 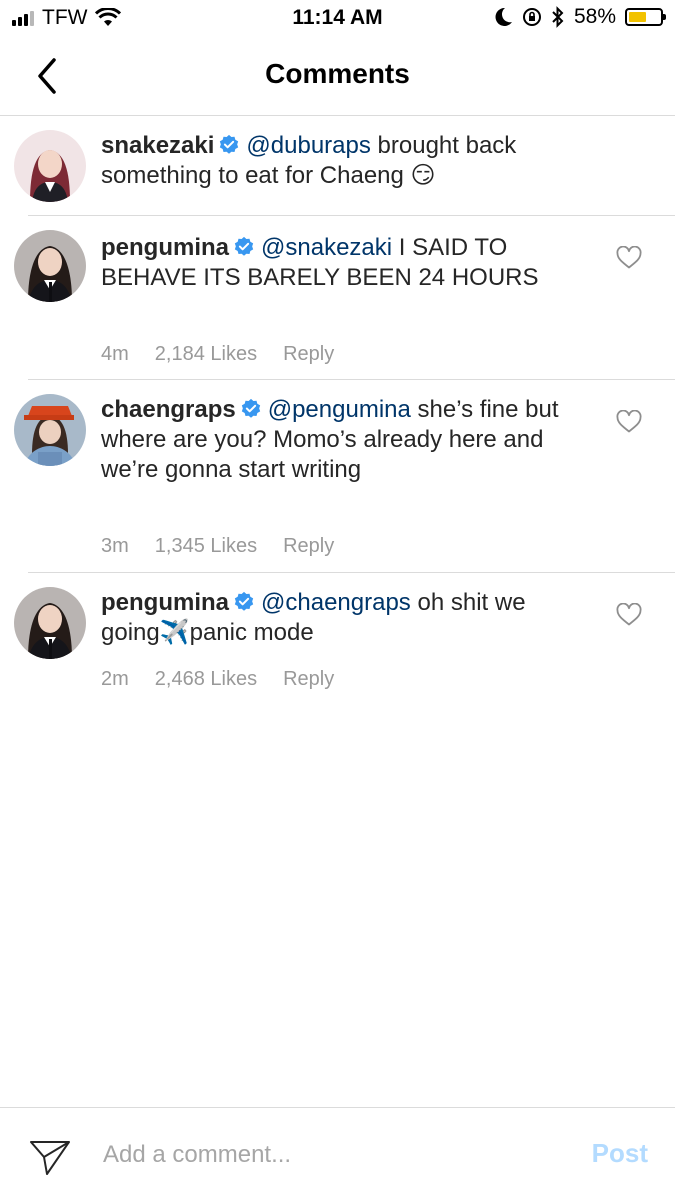 What do you see at coordinates (503, 16) in the screenshot?
I see `moon-icon` at bounding box center [503, 16].